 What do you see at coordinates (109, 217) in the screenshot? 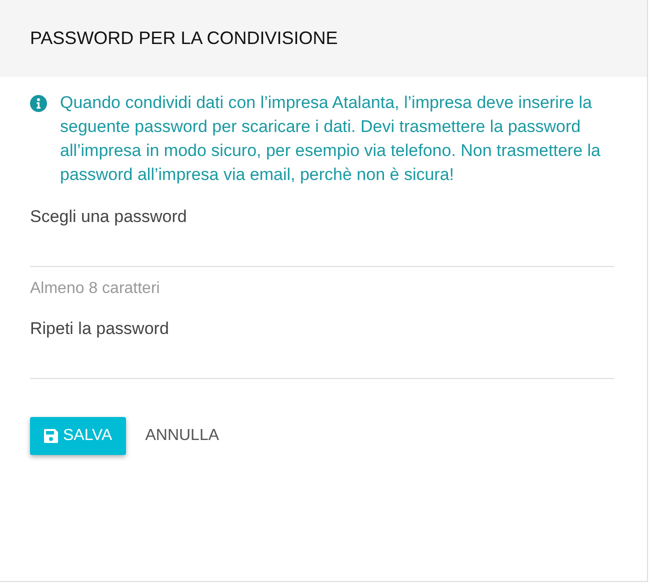
I see `field-label: Scegli una password` at bounding box center [109, 217].